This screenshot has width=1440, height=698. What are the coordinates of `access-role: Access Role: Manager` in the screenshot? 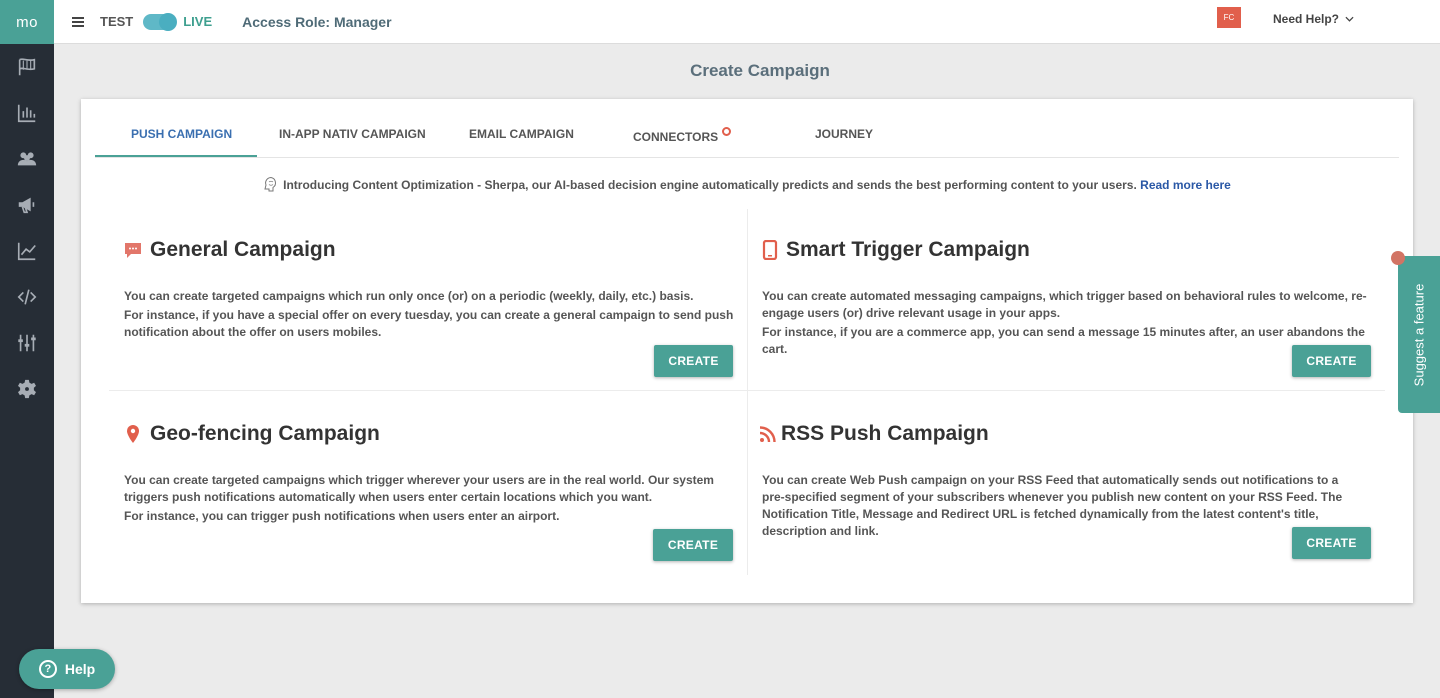 It's located at (317, 21).